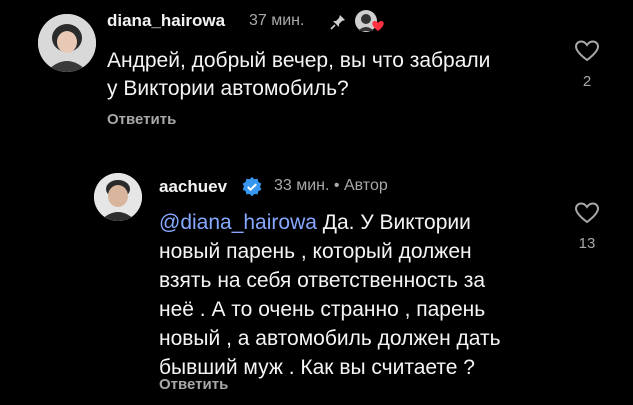 Image resolution: width=633 pixels, height=405 pixels. I want to click on author-badge: Автор, so click(365, 185).